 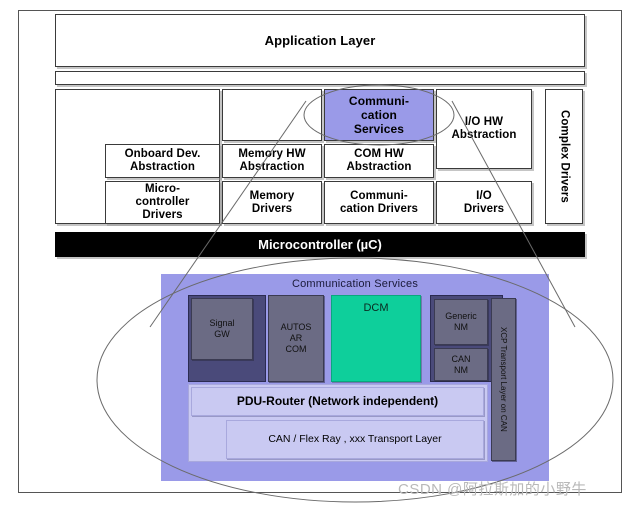 I want to click on memory-hw-abstraction-line-1: Memory HW, so click(x=272, y=154).